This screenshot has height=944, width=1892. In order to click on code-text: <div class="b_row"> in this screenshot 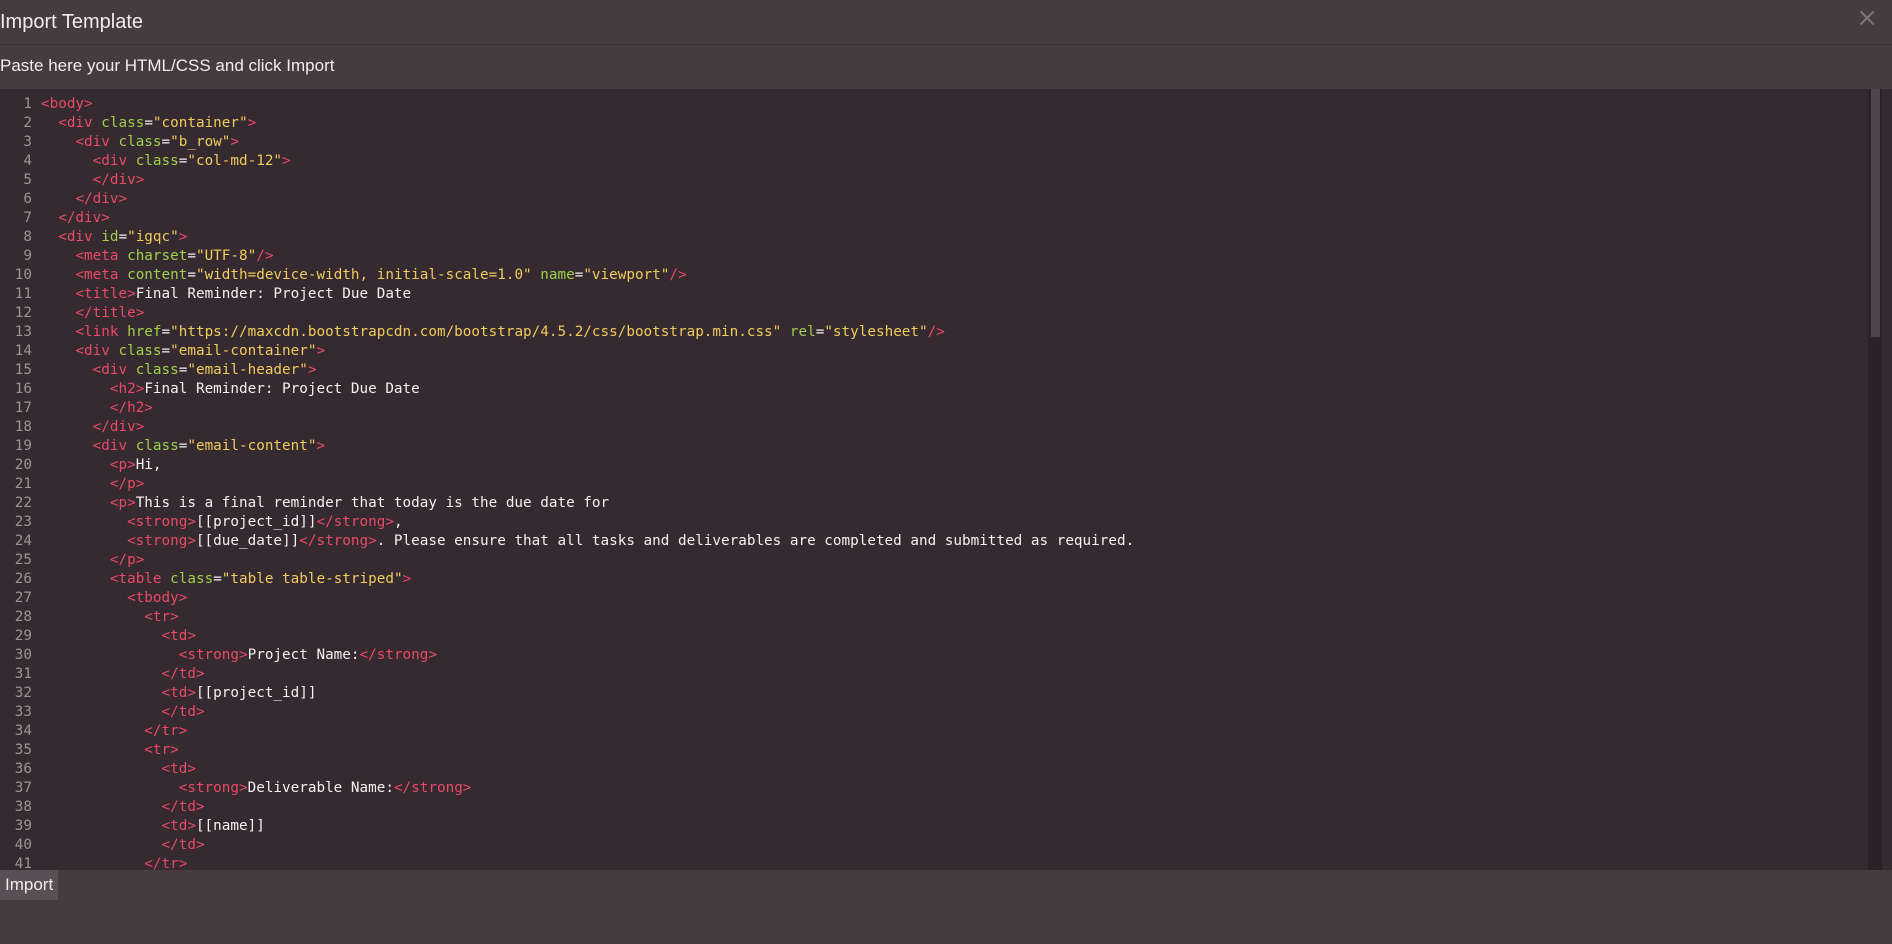, I will do `click(140, 142)`.